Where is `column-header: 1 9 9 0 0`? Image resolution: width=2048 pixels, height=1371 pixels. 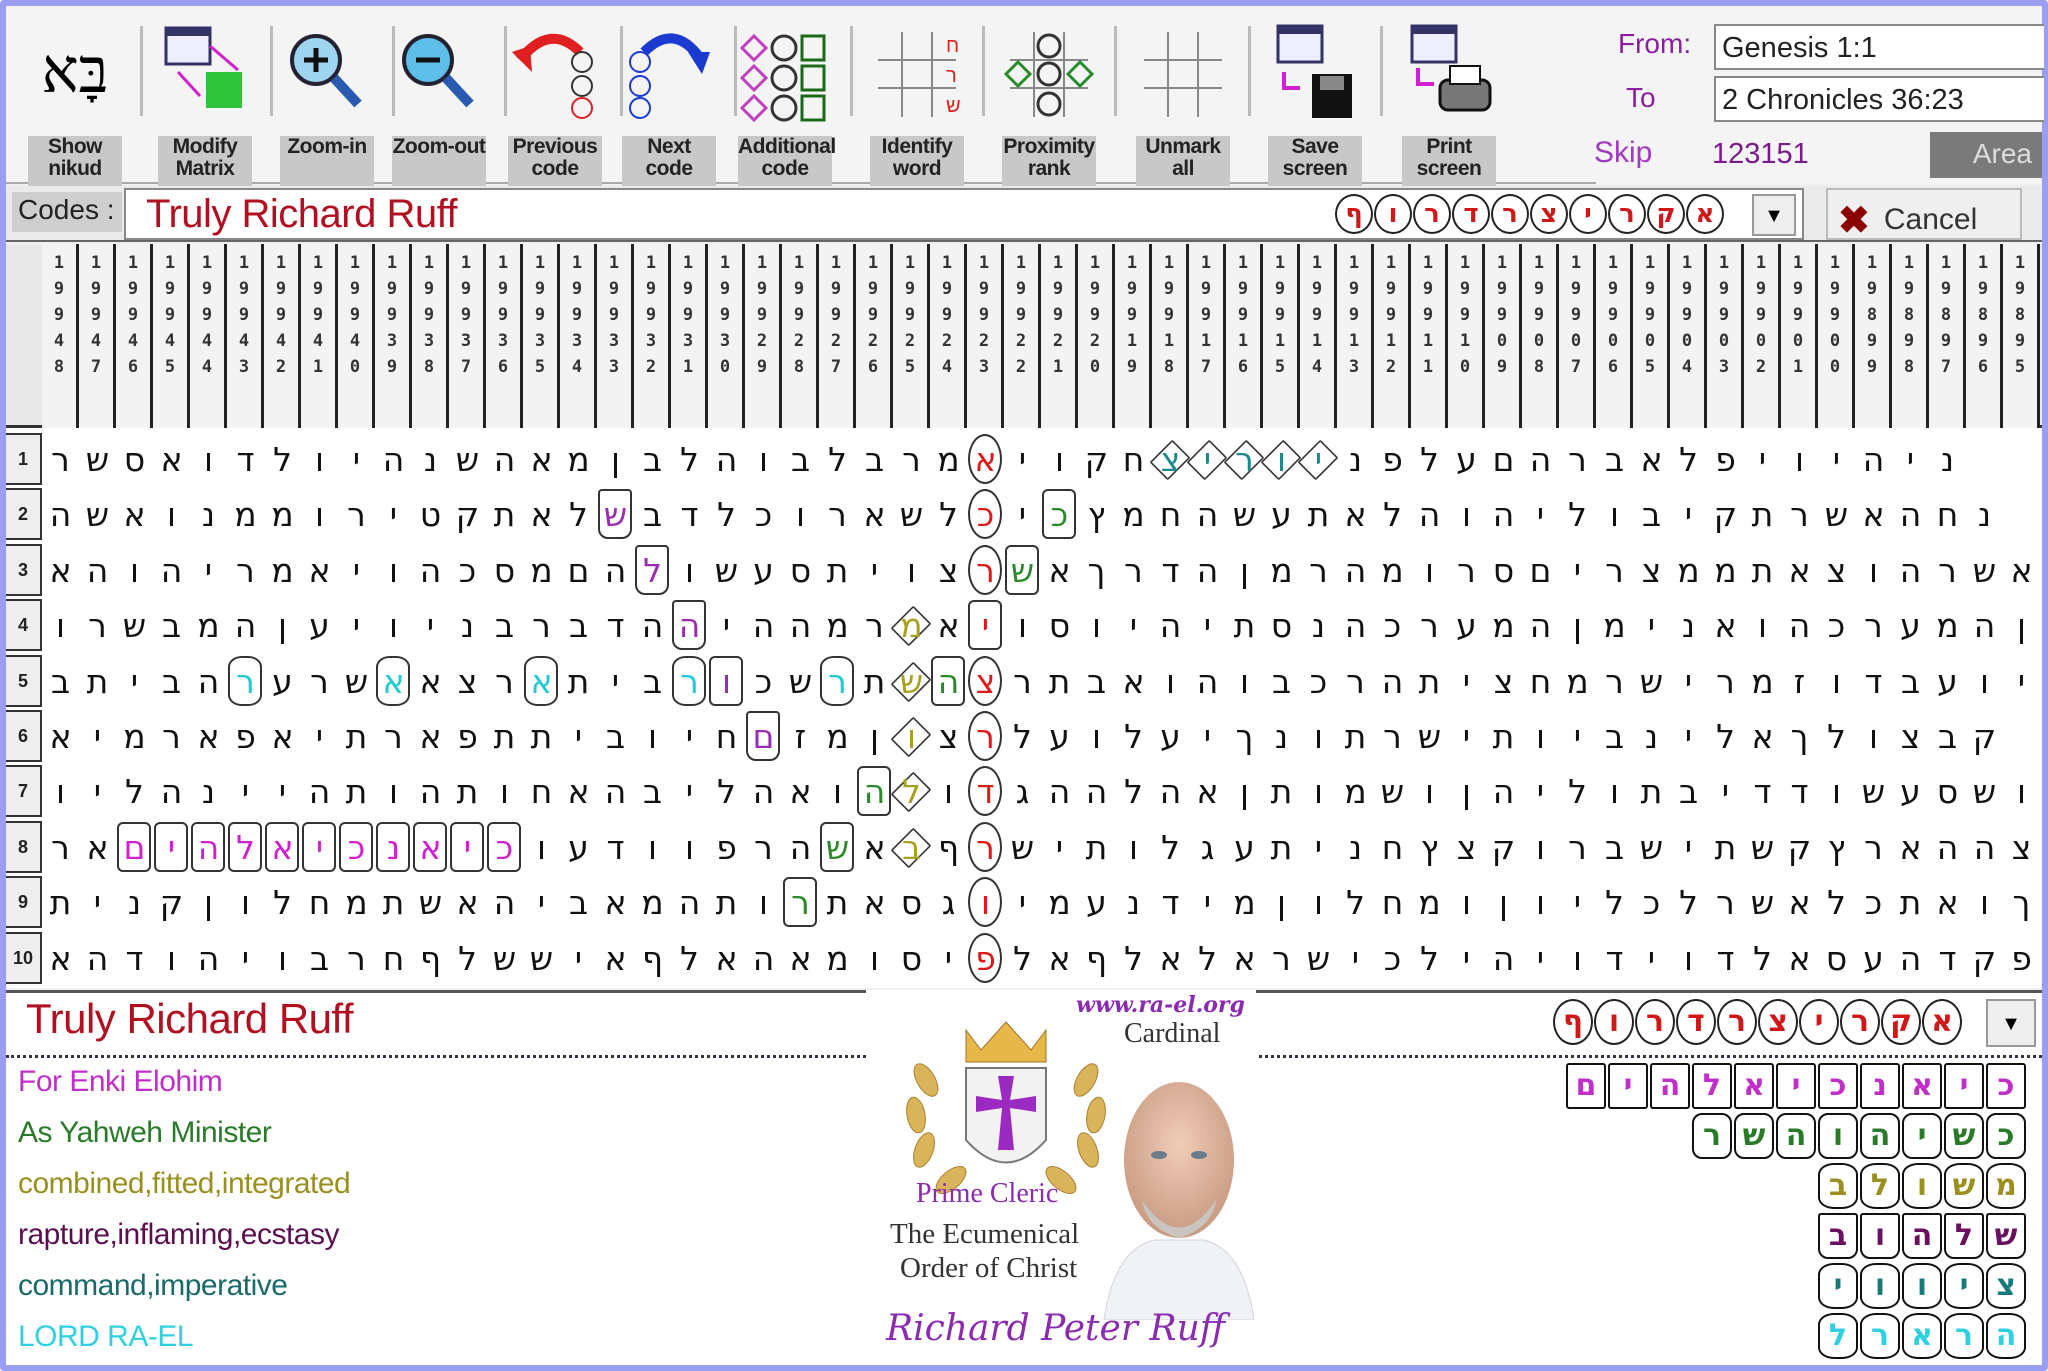
column-header: 1 9 9 0 0 is located at coordinates (1836, 336).